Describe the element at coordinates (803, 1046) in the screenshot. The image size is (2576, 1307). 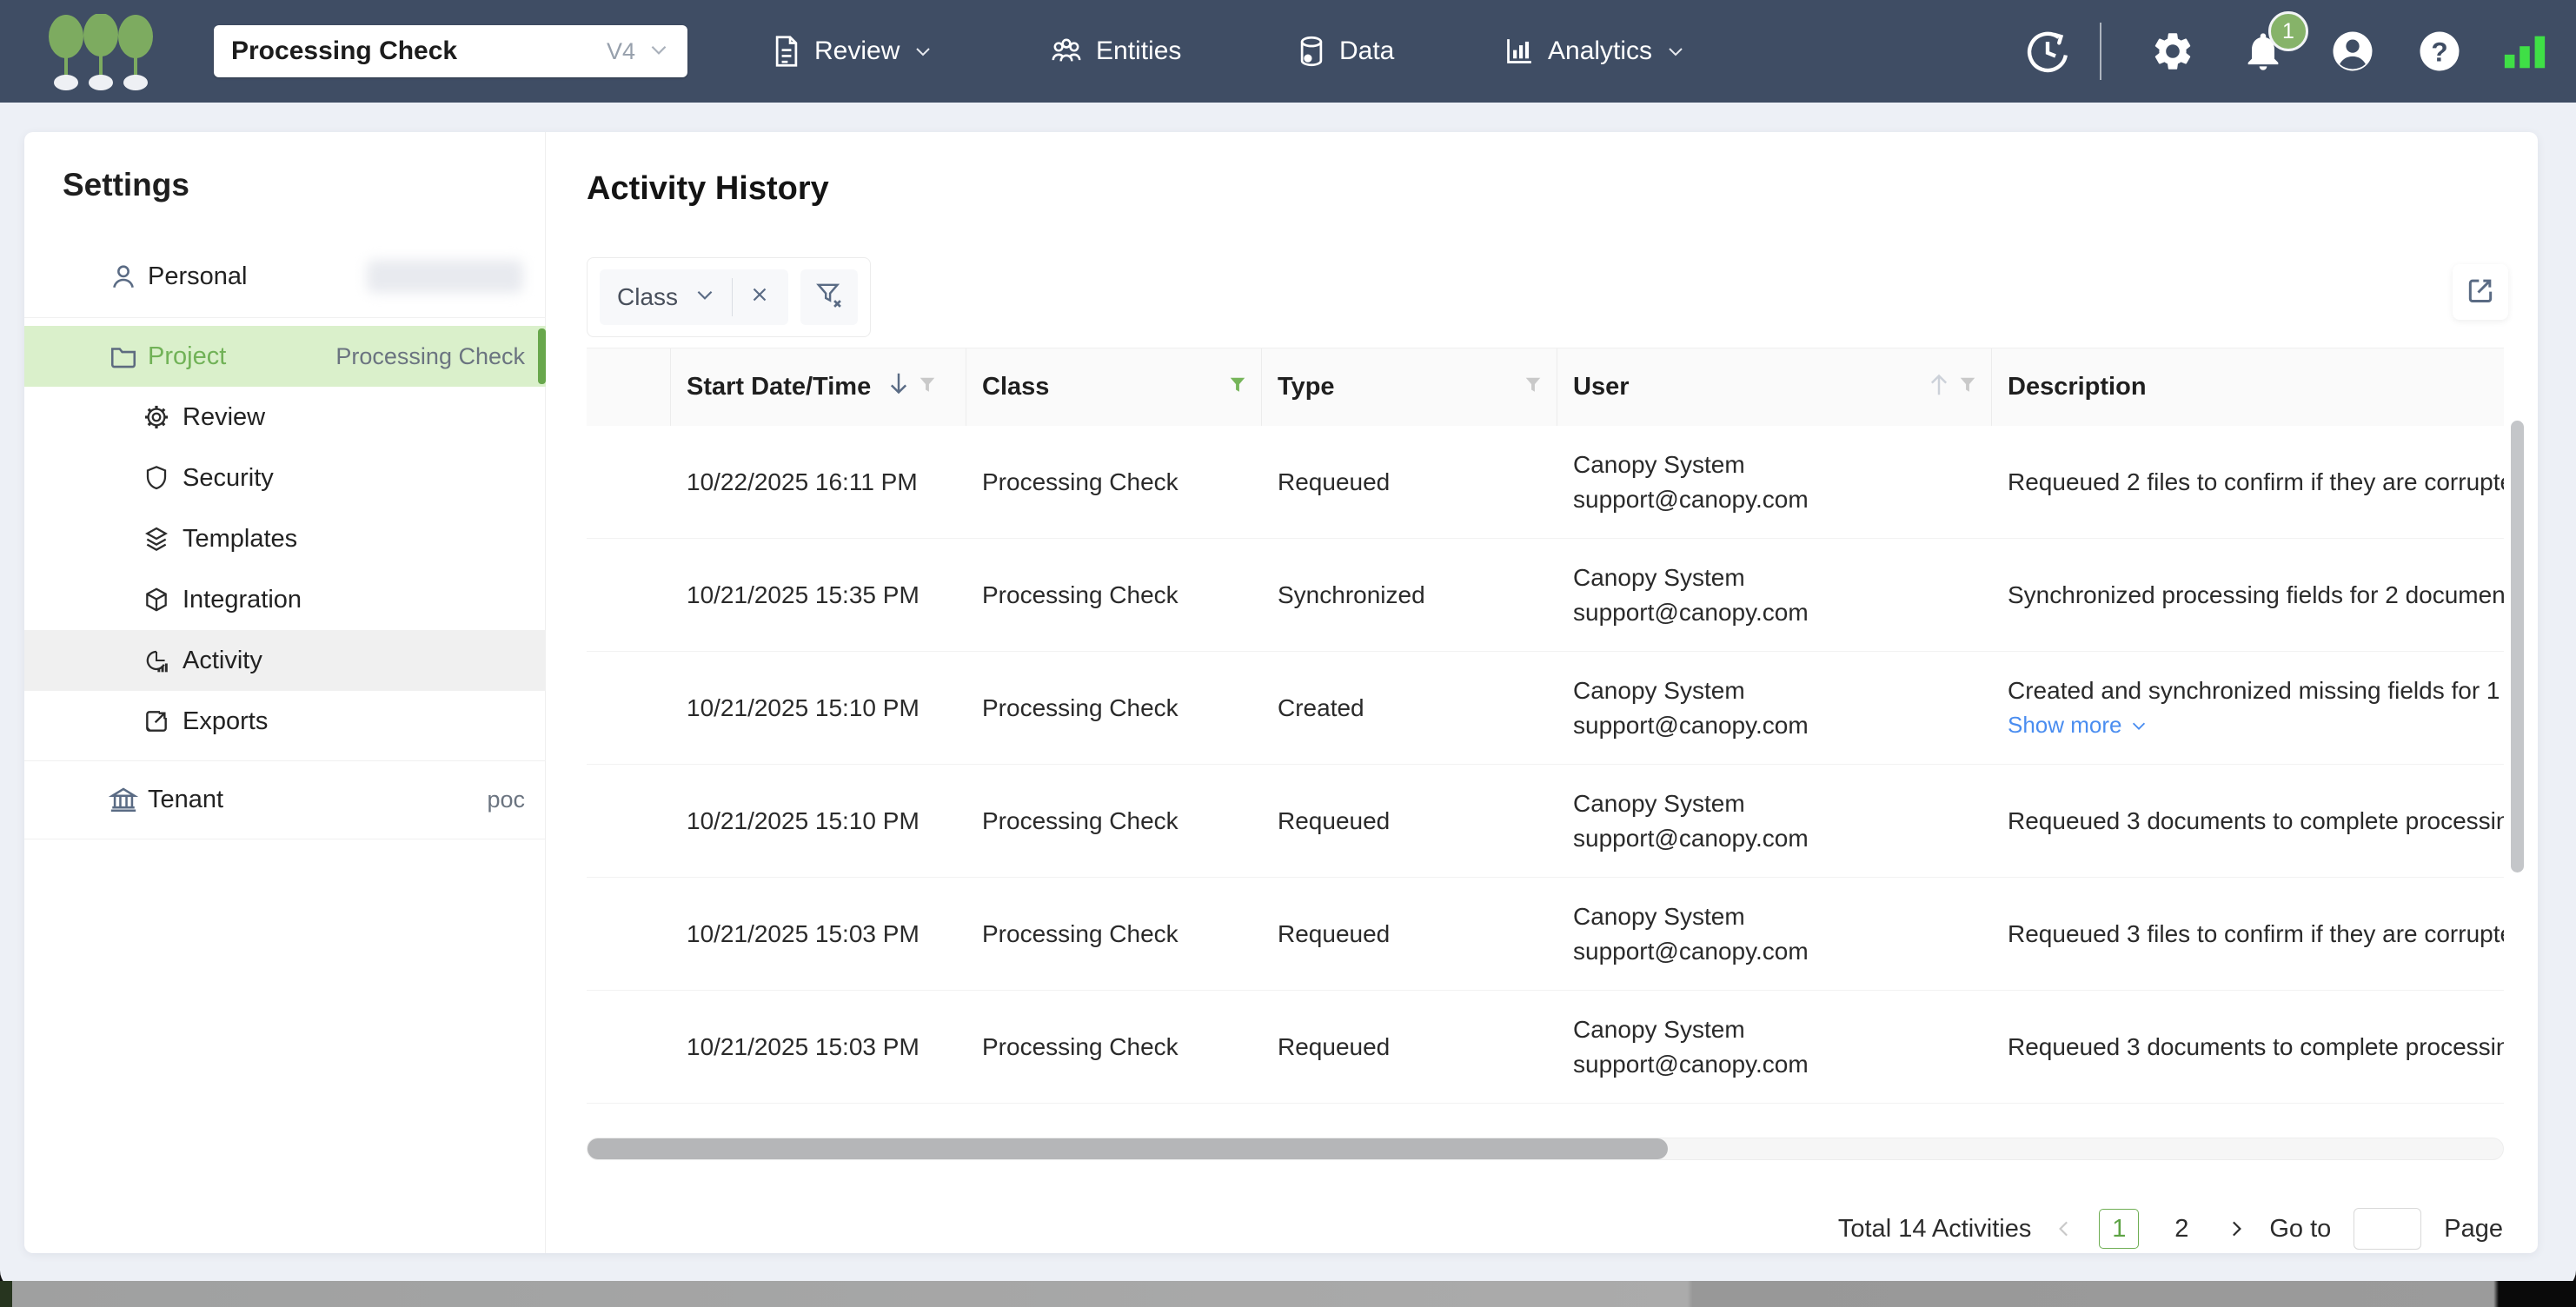
I see `start-datetime-cell: 10/21/2025 15:03 PM` at that location.